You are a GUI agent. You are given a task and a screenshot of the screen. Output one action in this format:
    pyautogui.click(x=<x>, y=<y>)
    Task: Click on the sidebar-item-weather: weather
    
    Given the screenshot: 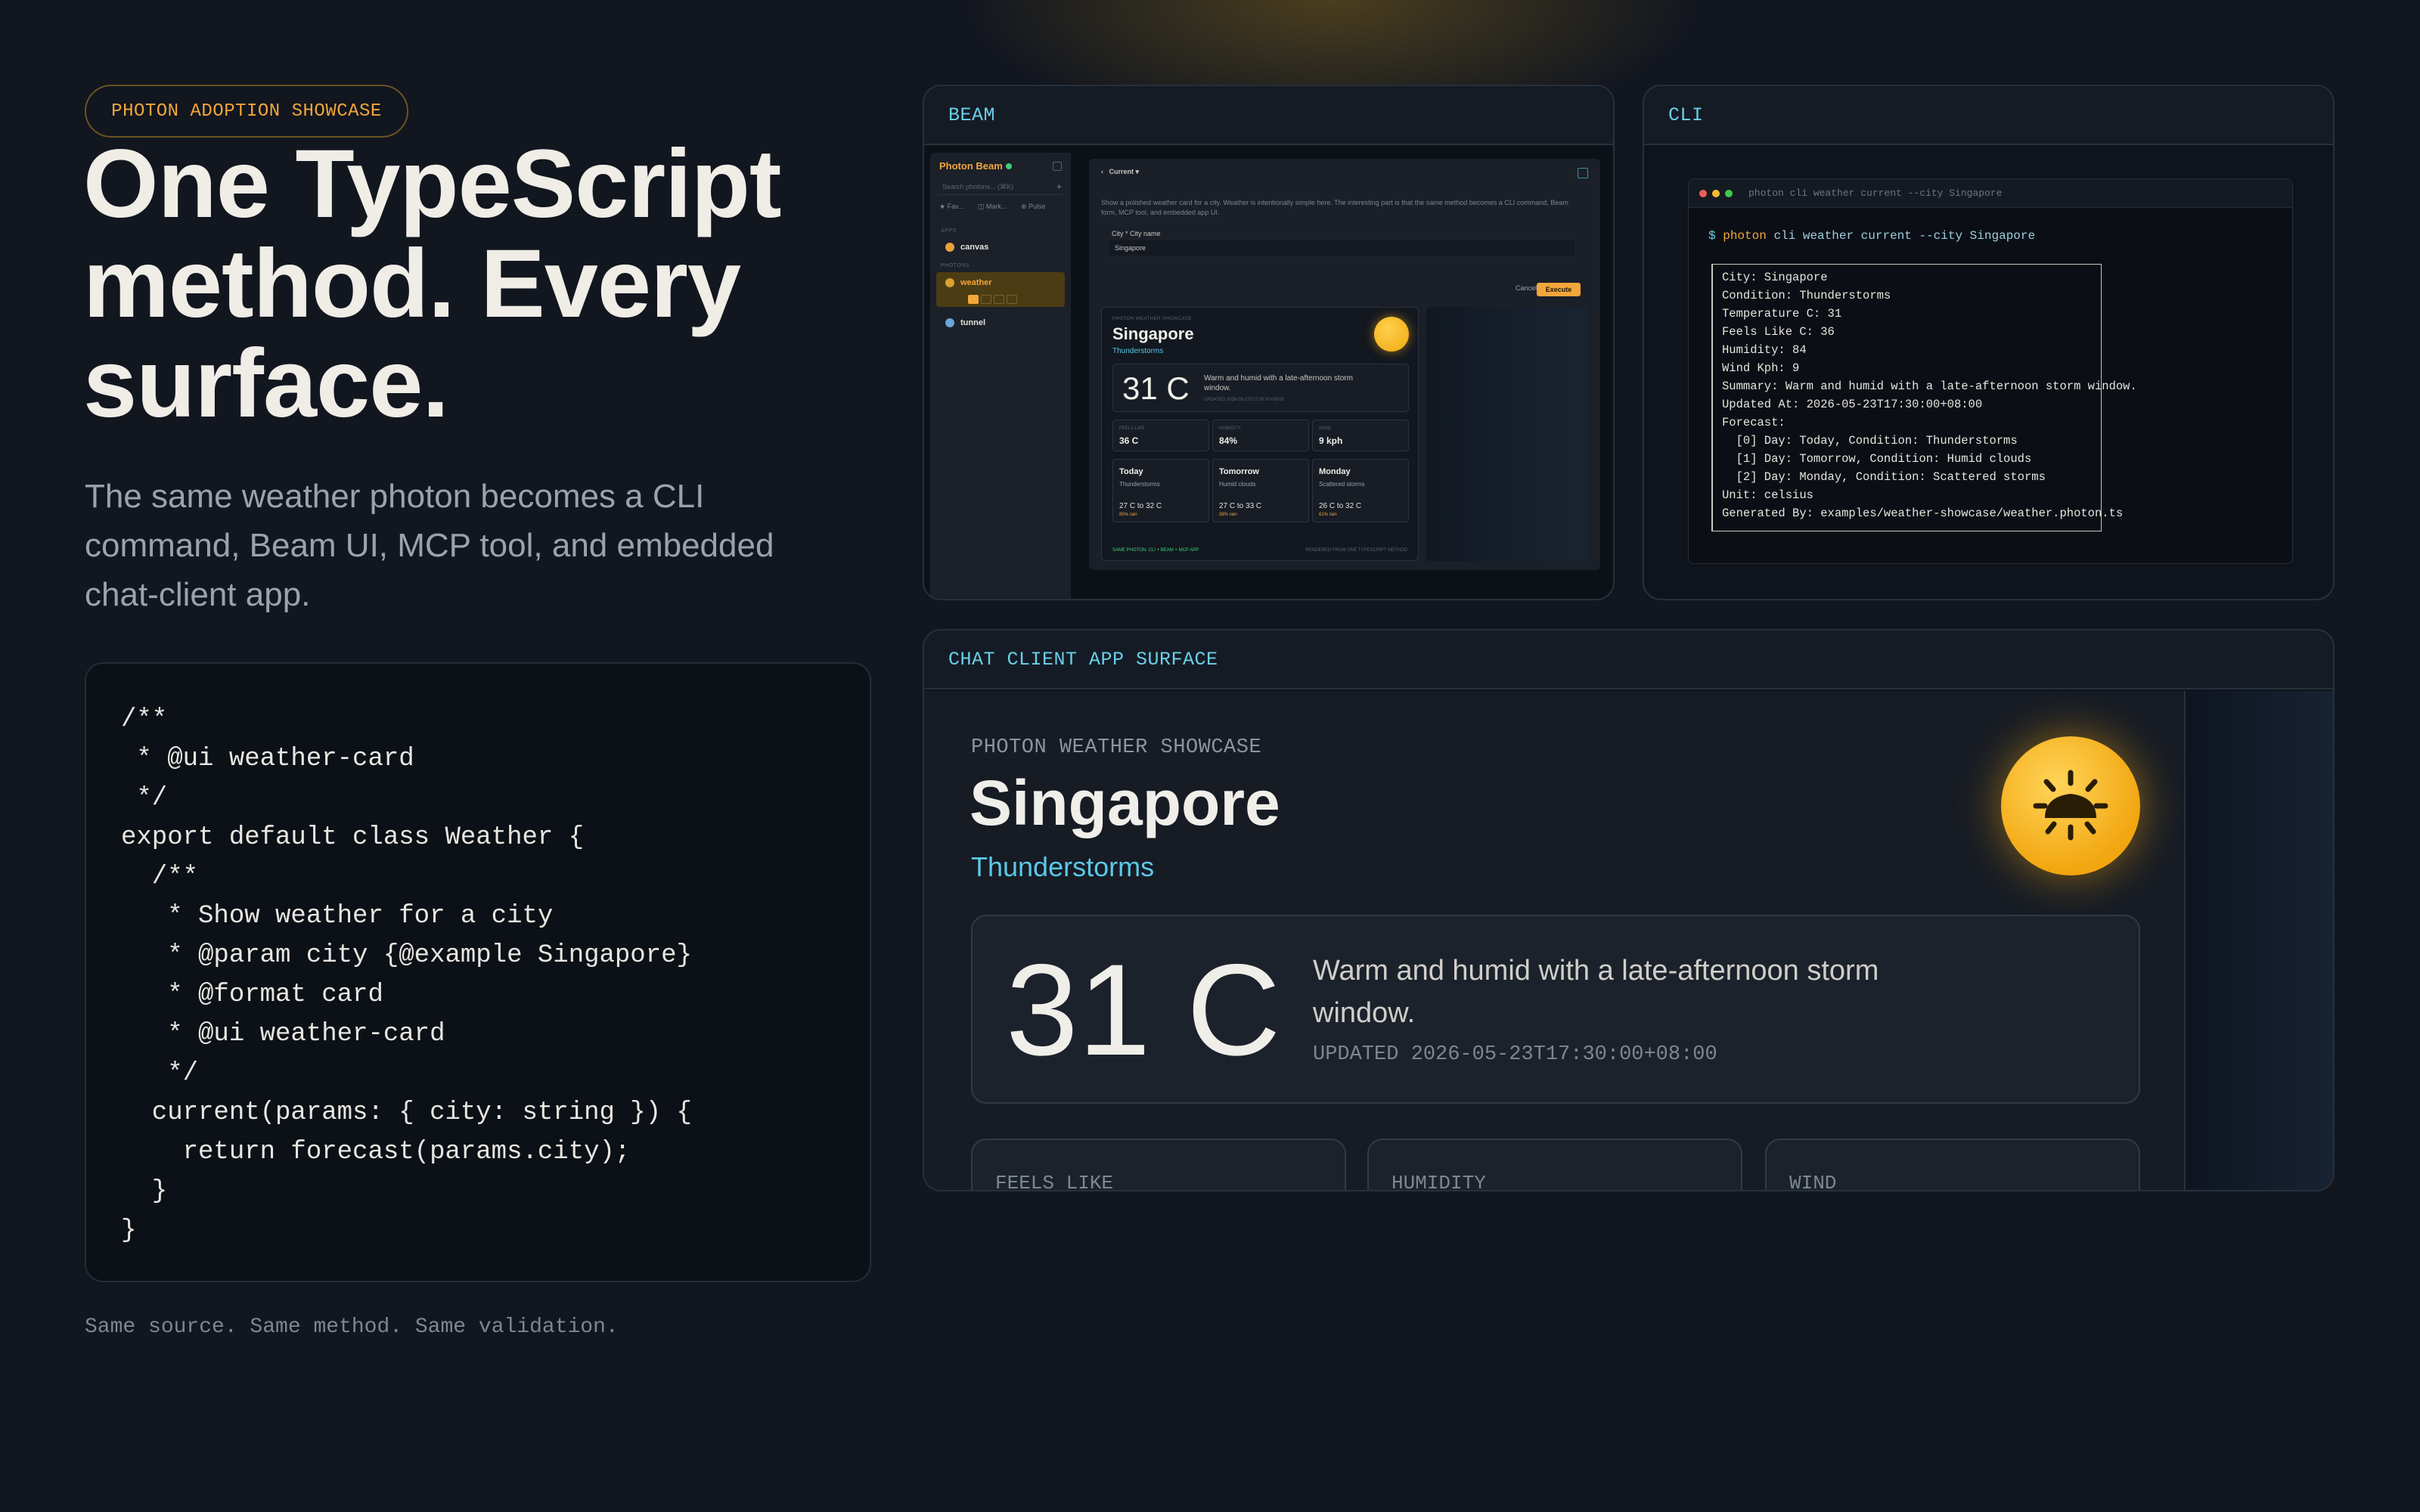 What is the action you would take?
    pyautogui.click(x=1000, y=289)
    